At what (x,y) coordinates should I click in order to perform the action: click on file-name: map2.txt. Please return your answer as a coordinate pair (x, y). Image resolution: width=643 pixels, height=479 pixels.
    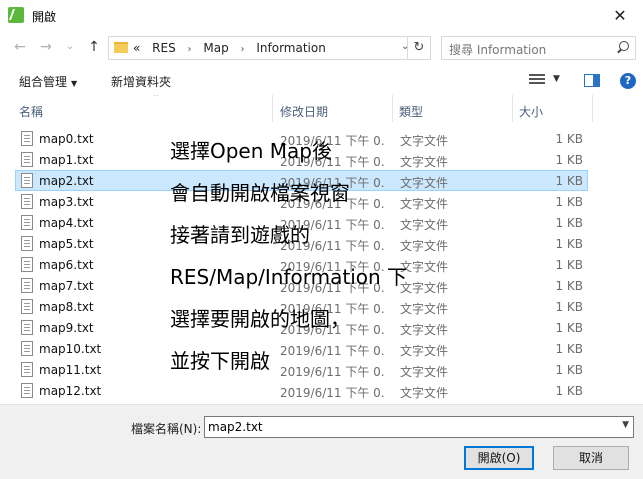
    Looking at the image, I should click on (66, 181).